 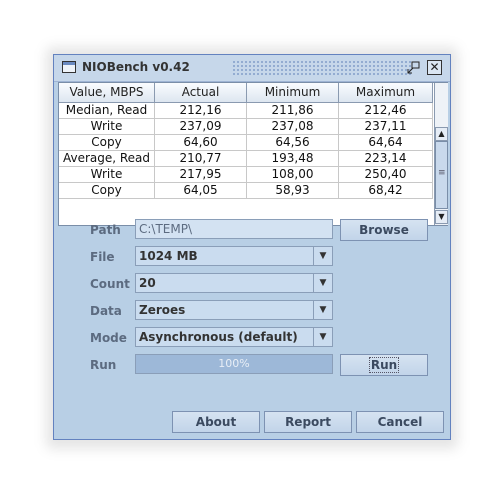 What do you see at coordinates (201, 174) in the screenshot?
I see `table-cell: 217,95` at bounding box center [201, 174].